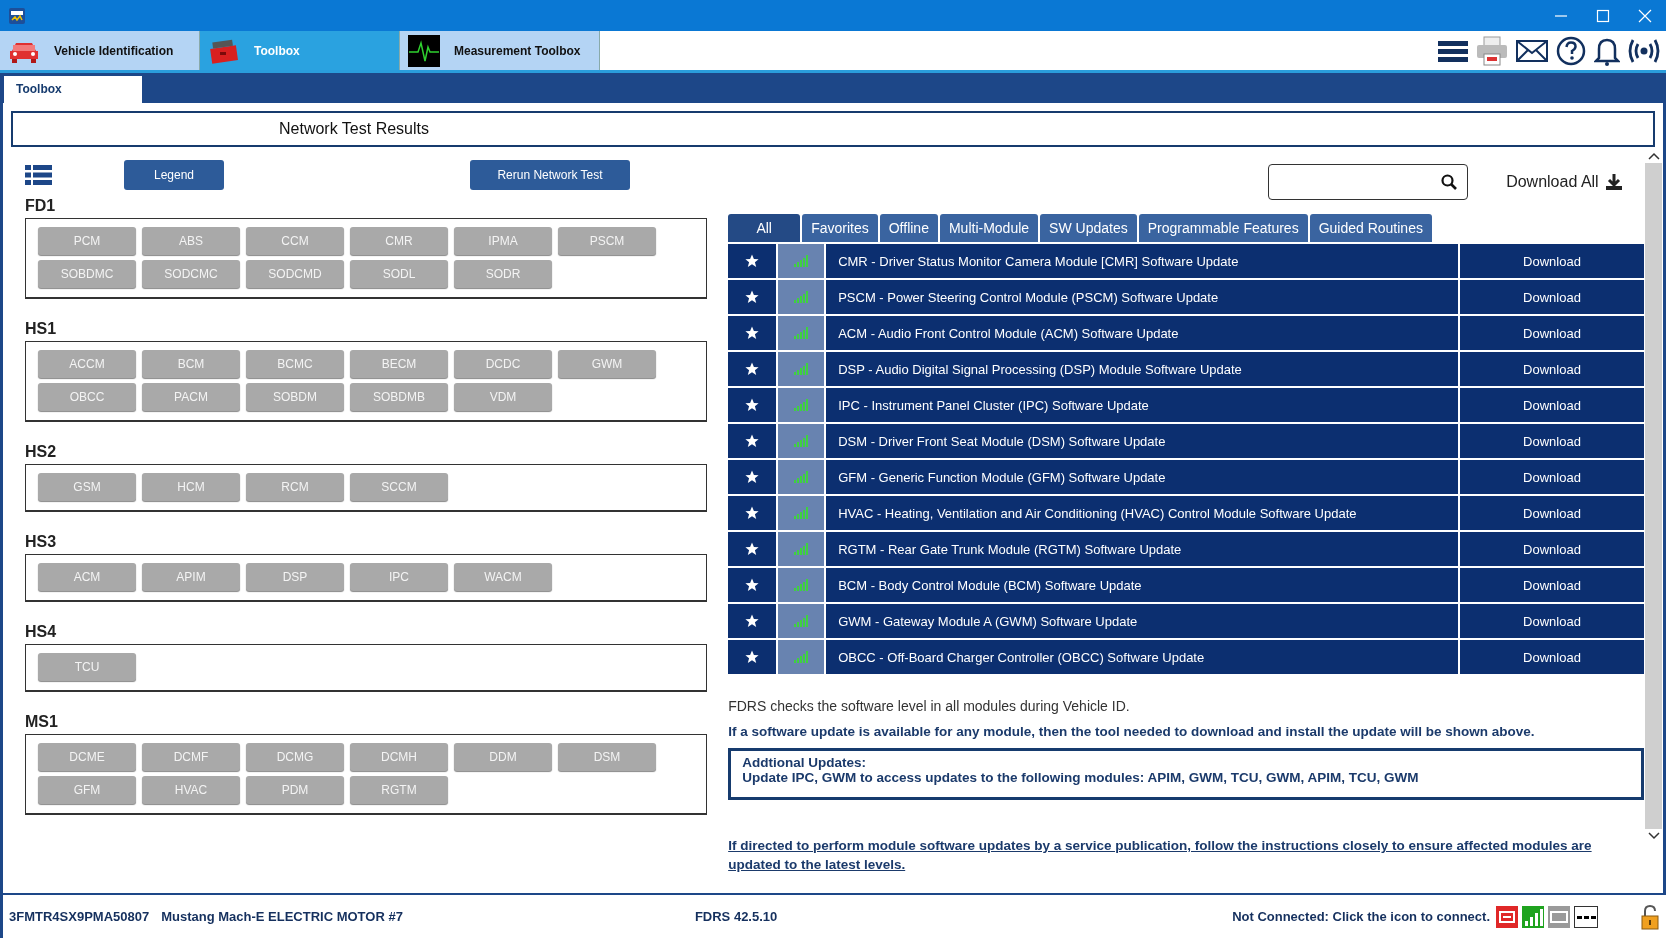 This screenshot has height=938, width=1666. What do you see at coordinates (295, 397) in the screenshot?
I see `module-button: SOBDM` at bounding box center [295, 397].